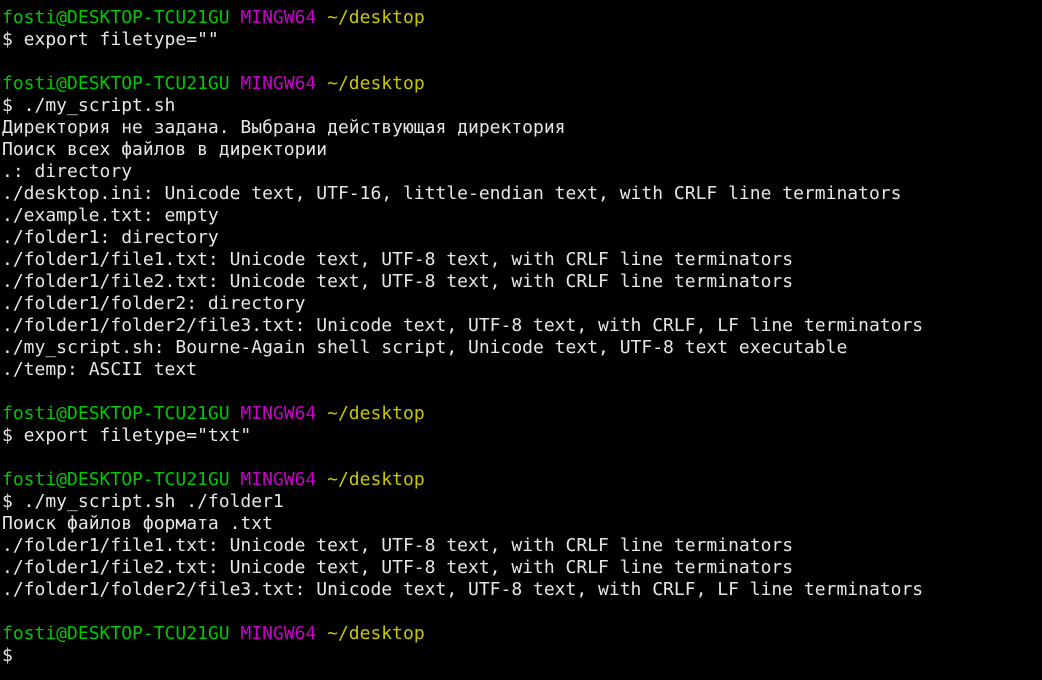 The width and height of the screenshot is (1042, 680). What do you see at coordinates (67, 171) in the screenshot?
I see `output-line: .: directory` at bounding box center [67, 171].